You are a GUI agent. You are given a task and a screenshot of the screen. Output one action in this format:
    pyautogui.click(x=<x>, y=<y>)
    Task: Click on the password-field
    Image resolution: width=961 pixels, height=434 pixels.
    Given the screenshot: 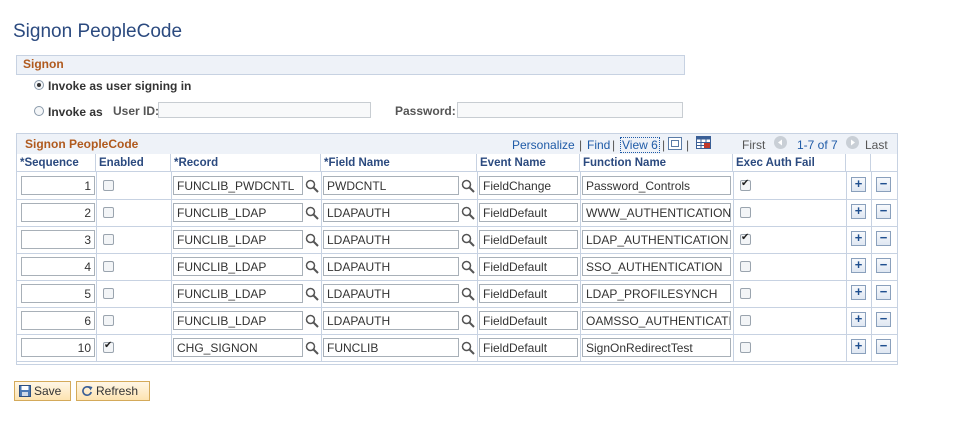 What is the action you would take?
    pyautogui.click(x=570, y=110)
    